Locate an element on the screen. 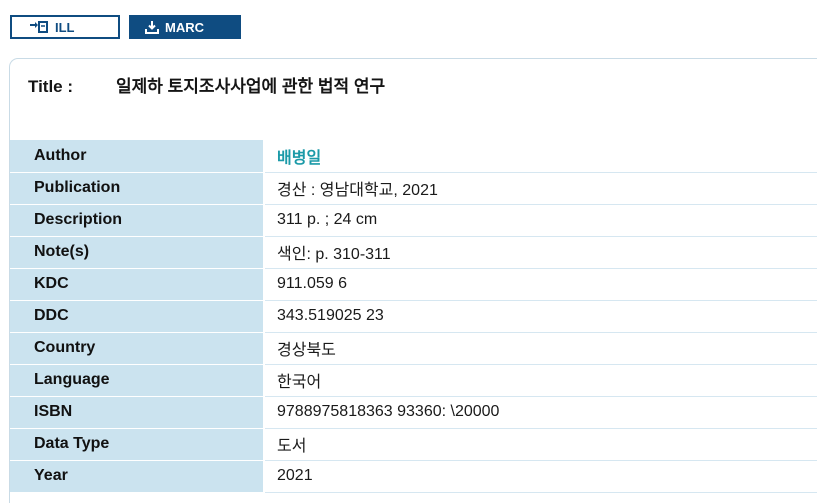  table-row: Language 한국어 is located at coordinates (413, 380).